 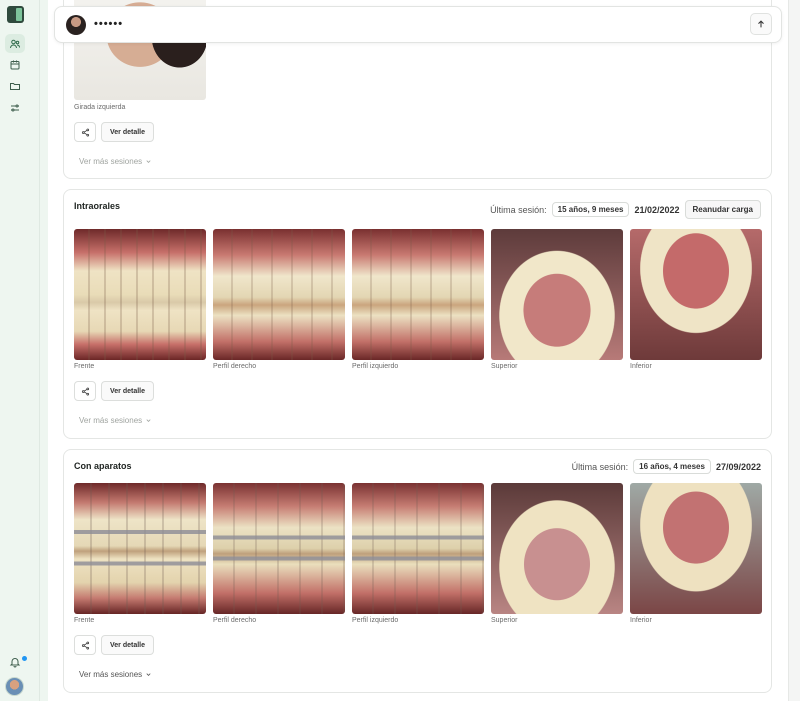 What do you see at coordinates (15, 85) in the screenshot?
I see `folder-icon` at bounding box center [15, 85].